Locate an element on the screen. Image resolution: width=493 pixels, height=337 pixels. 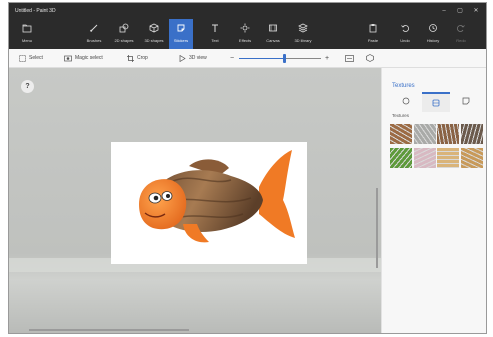
fit-screen-icon is located at coordinates (349, 58).